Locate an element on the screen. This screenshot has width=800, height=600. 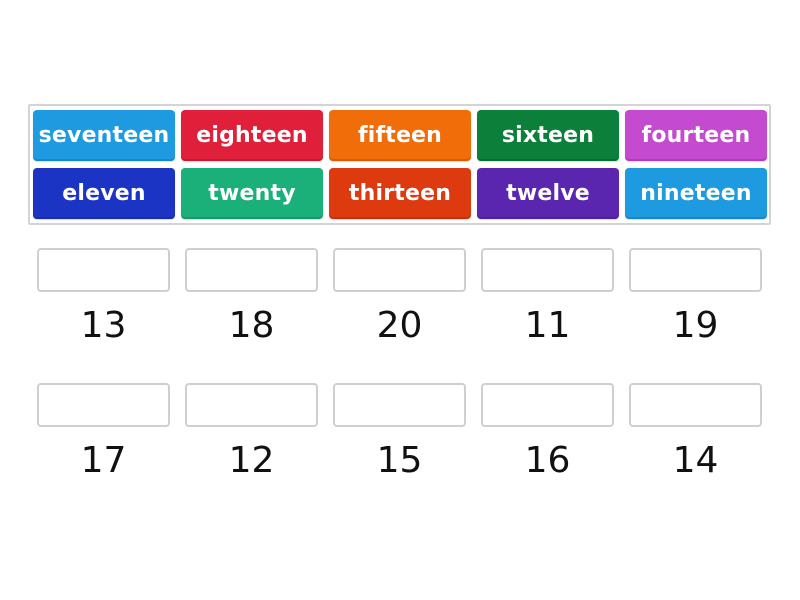
target-number-label: 19 is located at coordinates (695, 325).